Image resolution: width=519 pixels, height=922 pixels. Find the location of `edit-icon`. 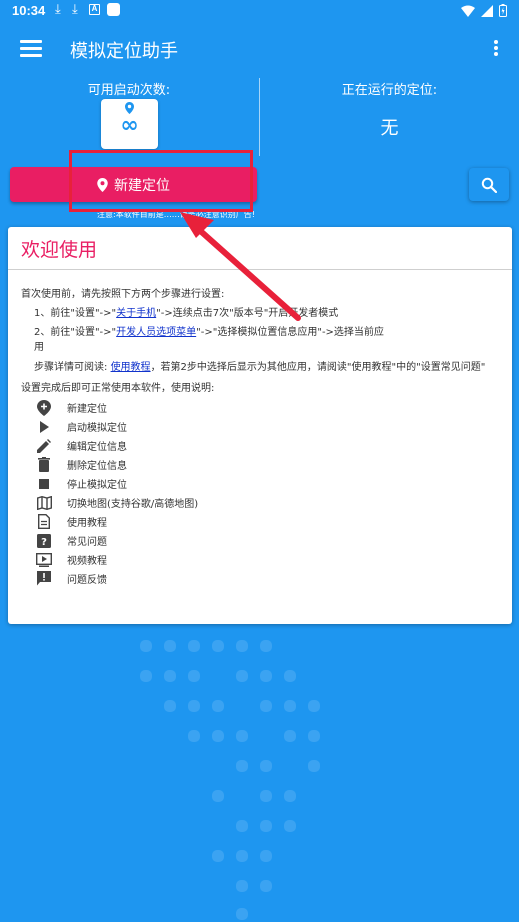

edit-icon is located at coordinates (44, 446).